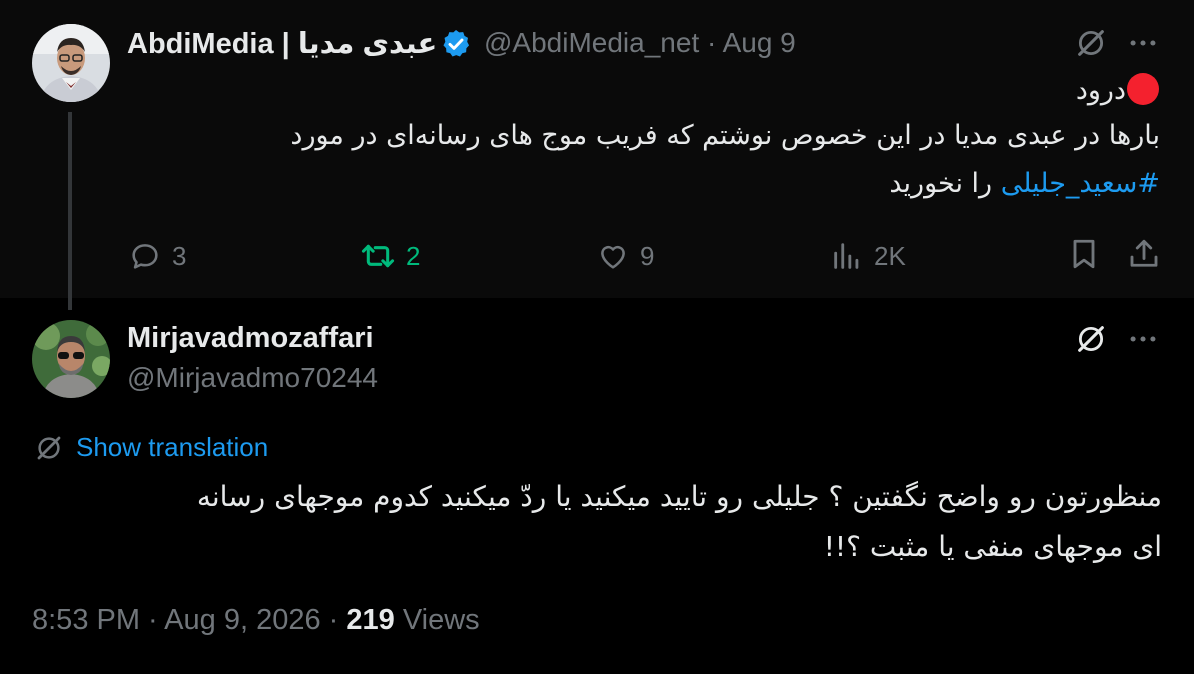 Image resolution: width=1194 pixels, height=674 pixels. What do you see at coordinates (456, 43) in the screenshot?
I see `verified-badge-icon` at bounding box center [456, 43].